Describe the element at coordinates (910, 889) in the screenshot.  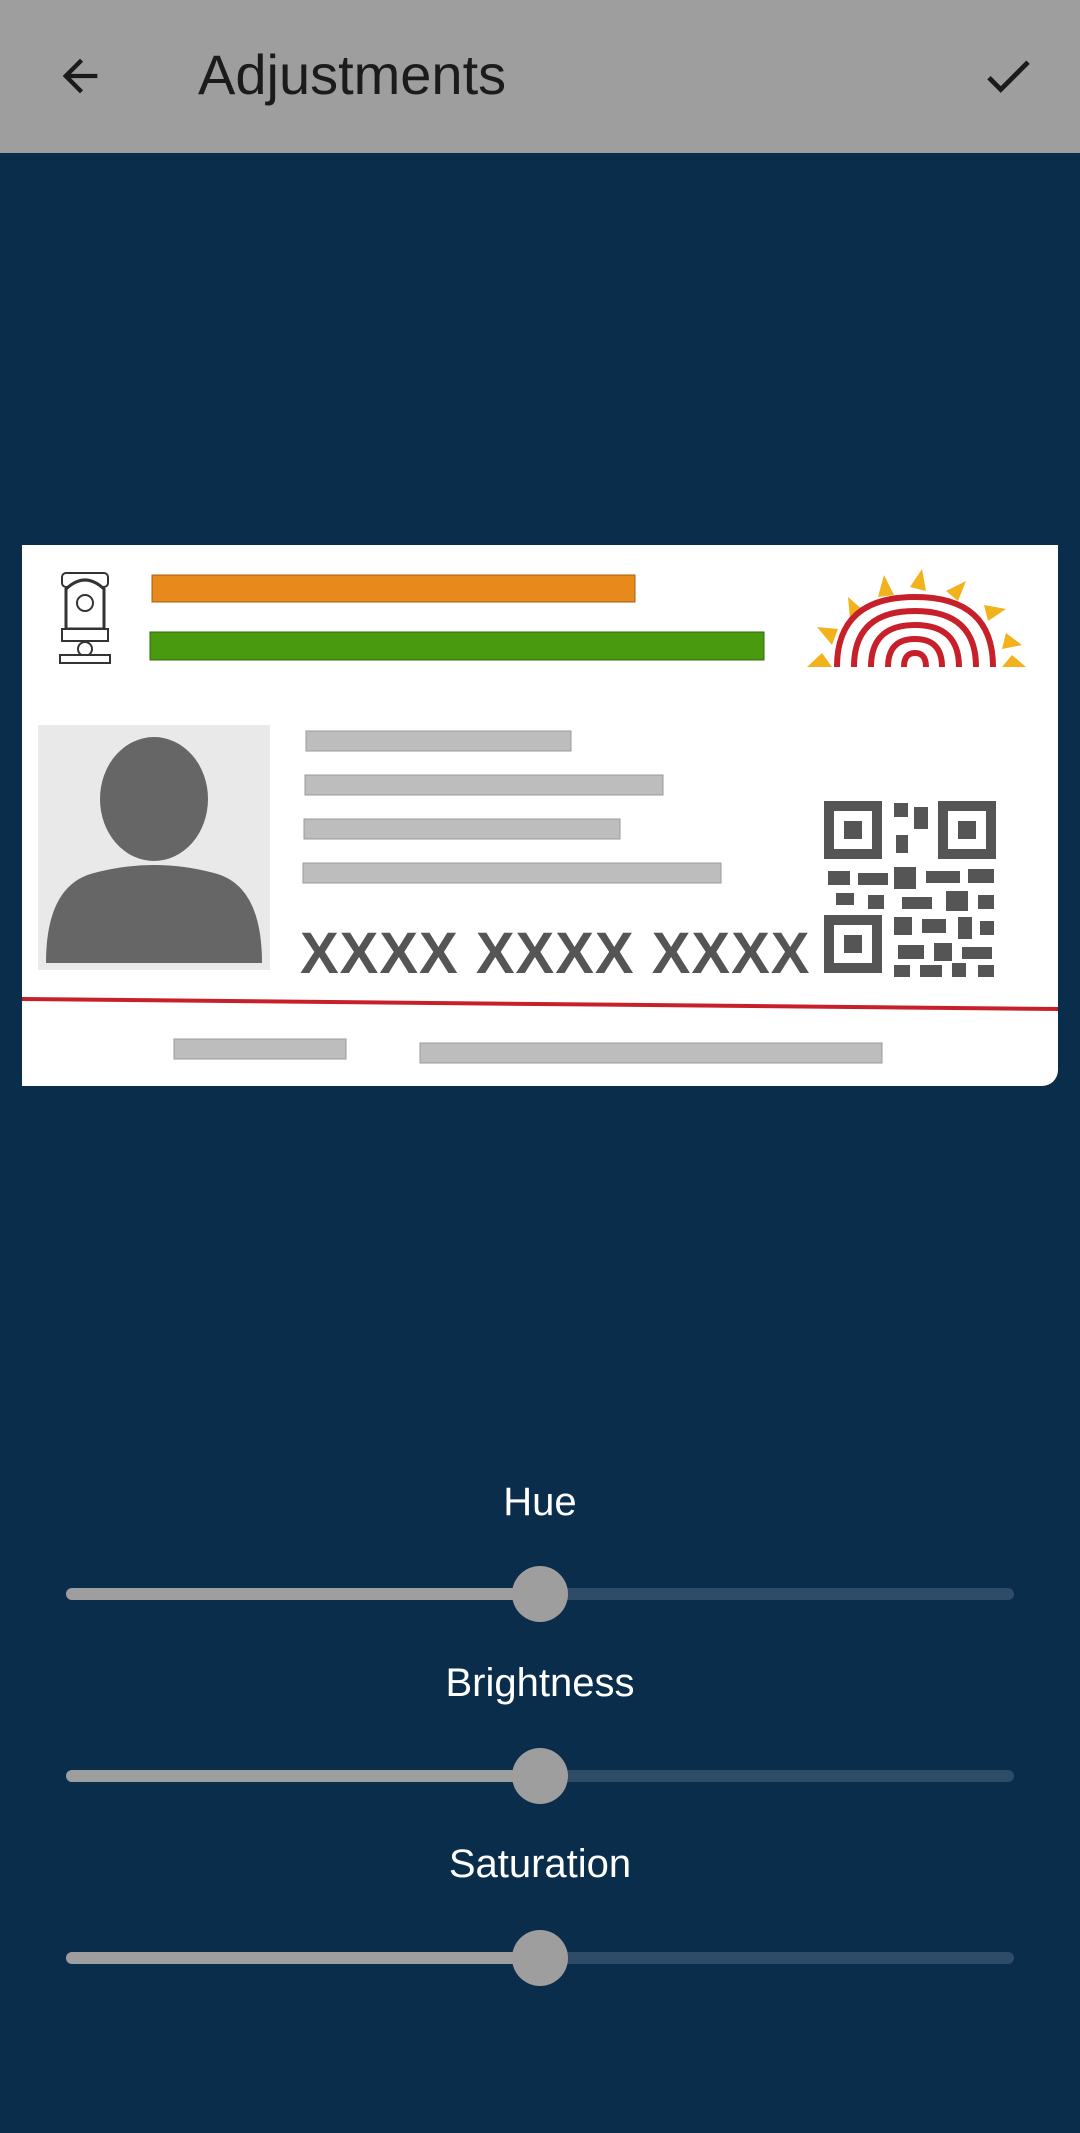
I see `qr-code` at that location.